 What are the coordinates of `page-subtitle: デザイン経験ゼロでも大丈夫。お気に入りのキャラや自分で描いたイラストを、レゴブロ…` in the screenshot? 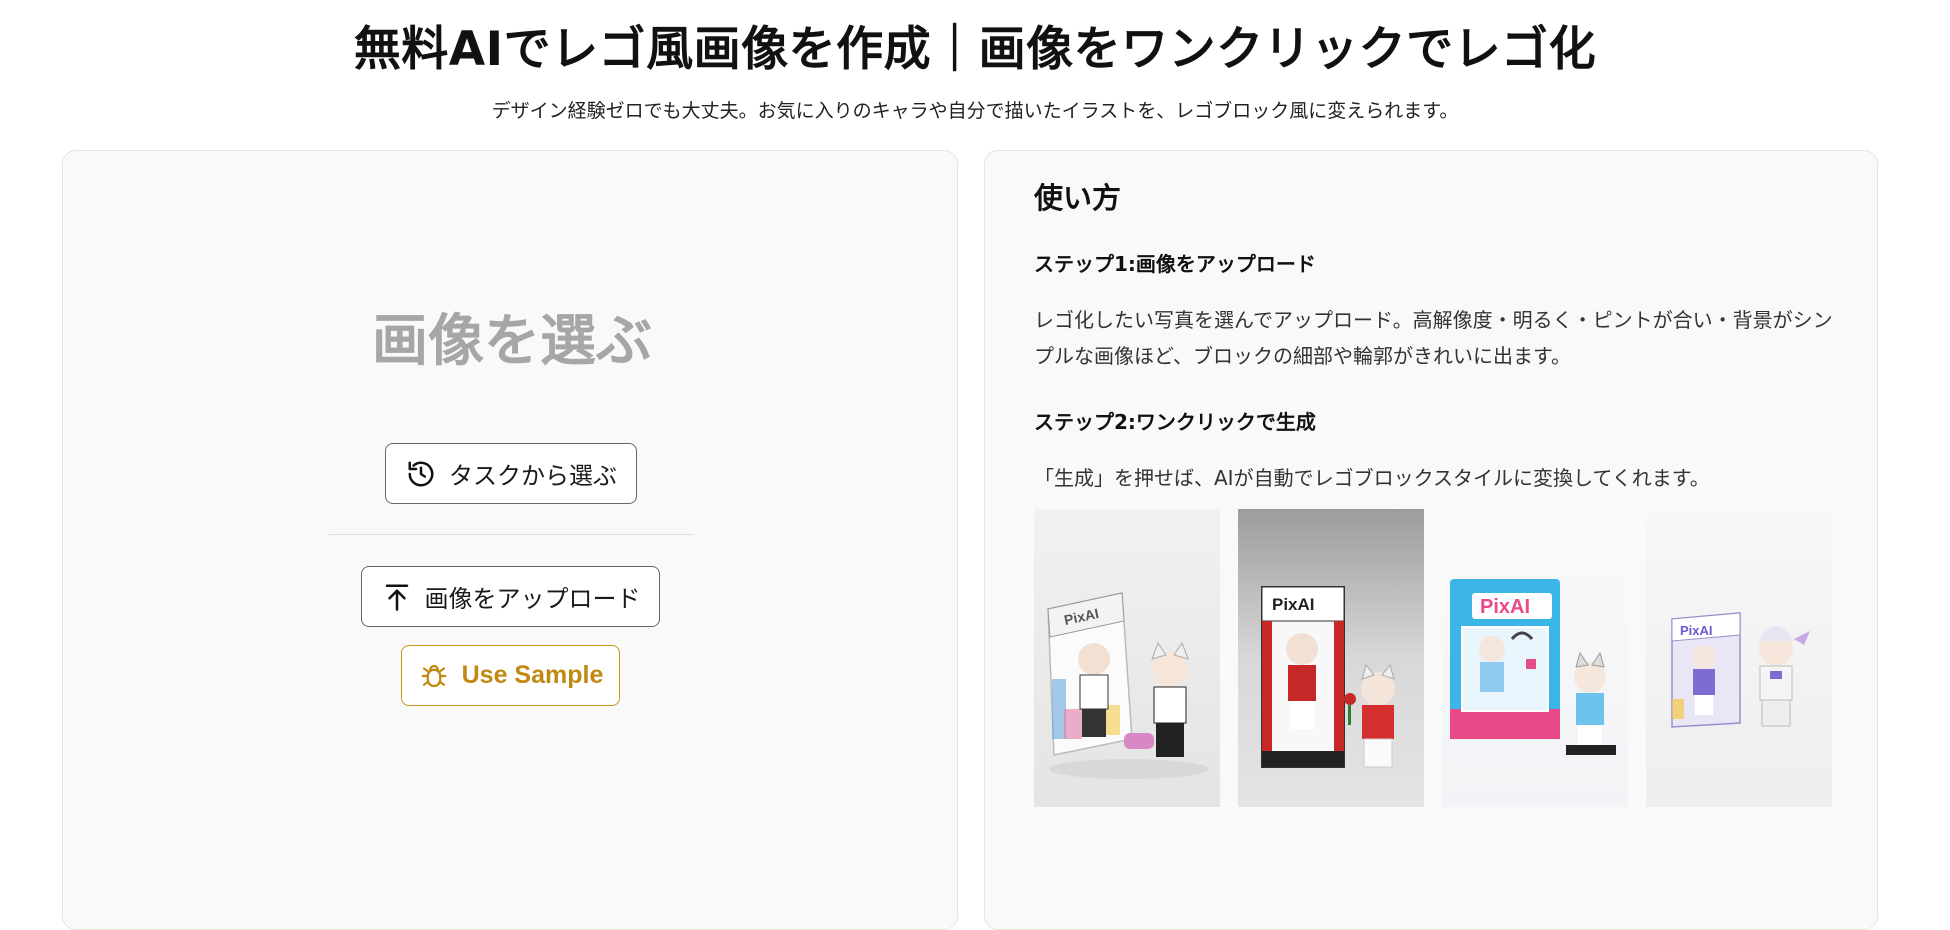 It's located at (975, 111).